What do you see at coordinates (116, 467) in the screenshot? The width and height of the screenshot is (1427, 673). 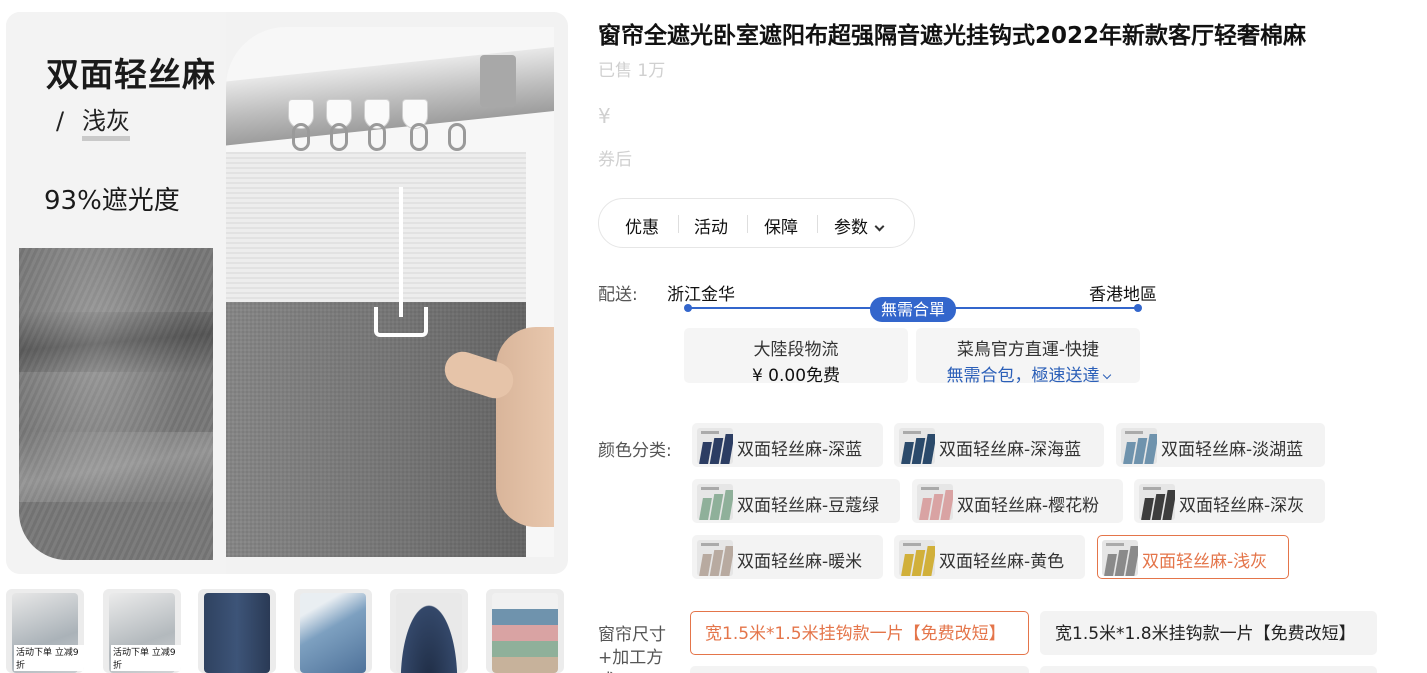 I see `fabric-fold-highlight` at bounding box center [116, 467].